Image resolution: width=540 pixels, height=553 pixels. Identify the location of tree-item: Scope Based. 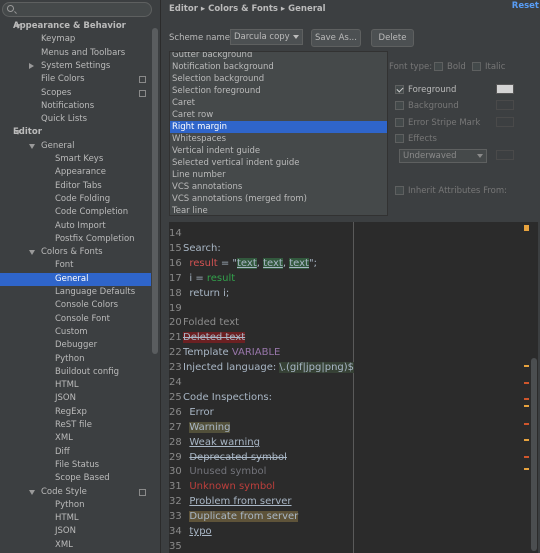
(76, 478).